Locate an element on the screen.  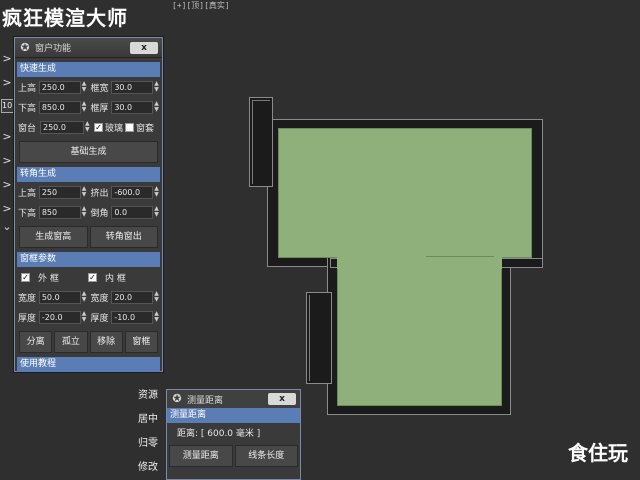
cover-checkbox is located at coordinates (130, 127).